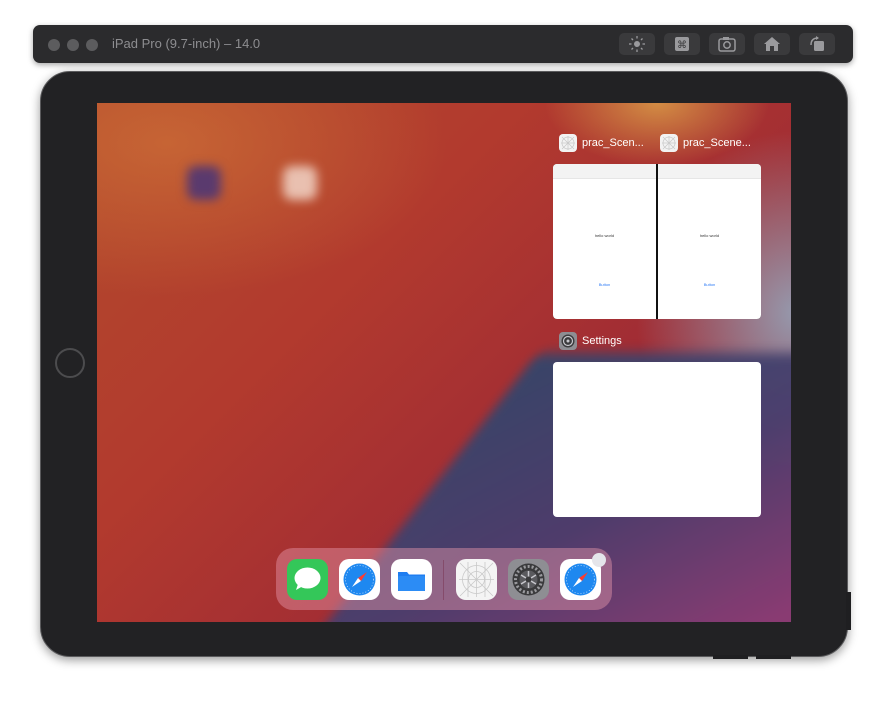 Image resolution: width=887 pixels, height=704 pixels. What do you see at coordinates (602, 341) in the screenshot?
I see `settings-app-name: Settings` at bounding box center [602, 341].